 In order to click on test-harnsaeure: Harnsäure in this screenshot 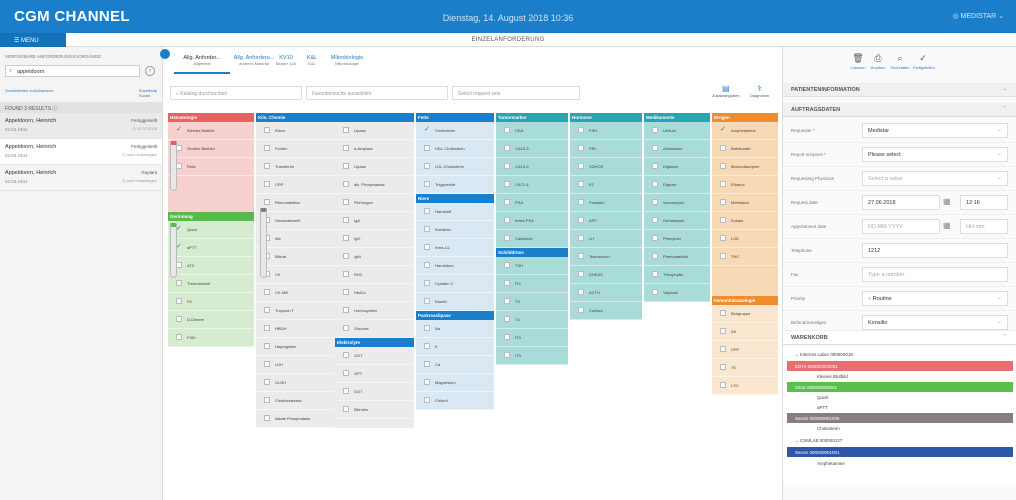, I will do `click(455, 266)`.